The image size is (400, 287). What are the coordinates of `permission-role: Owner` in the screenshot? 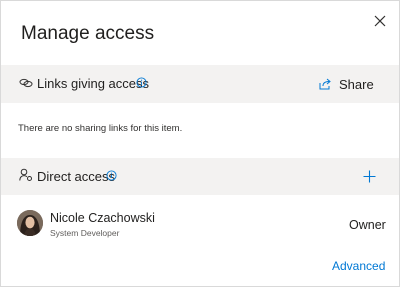 It's located at (367, 225).